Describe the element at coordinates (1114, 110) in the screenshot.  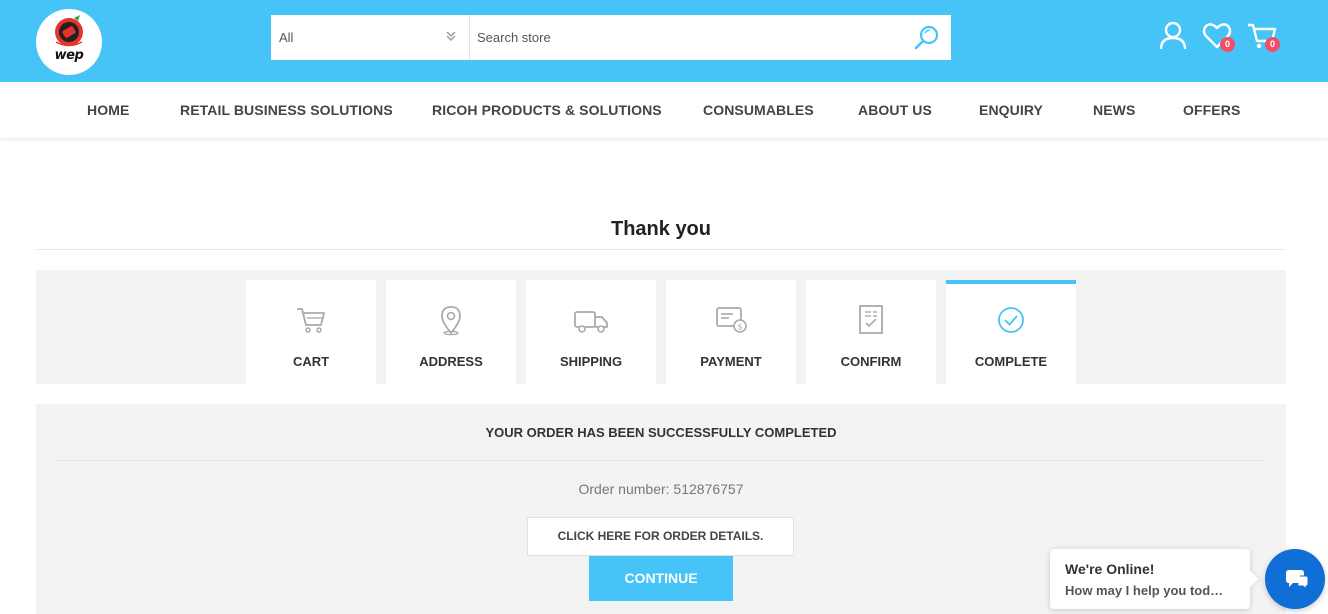
I see `nav-item-news: NEWS` at that location.